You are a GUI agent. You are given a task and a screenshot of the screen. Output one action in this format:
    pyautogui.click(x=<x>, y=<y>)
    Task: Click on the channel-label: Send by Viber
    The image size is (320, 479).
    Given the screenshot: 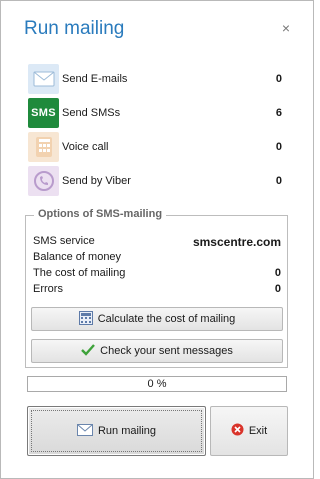 What is the action you would take?
    pyautogui.click(x=96, y=181)
    